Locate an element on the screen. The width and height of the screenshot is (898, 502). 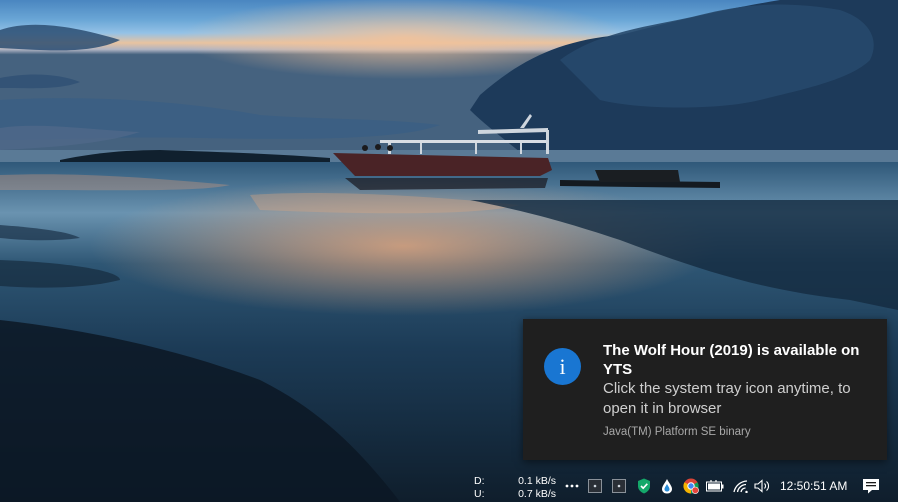
taskbar-clock: 12:50:51 AM is located at coordinates (813, 486).